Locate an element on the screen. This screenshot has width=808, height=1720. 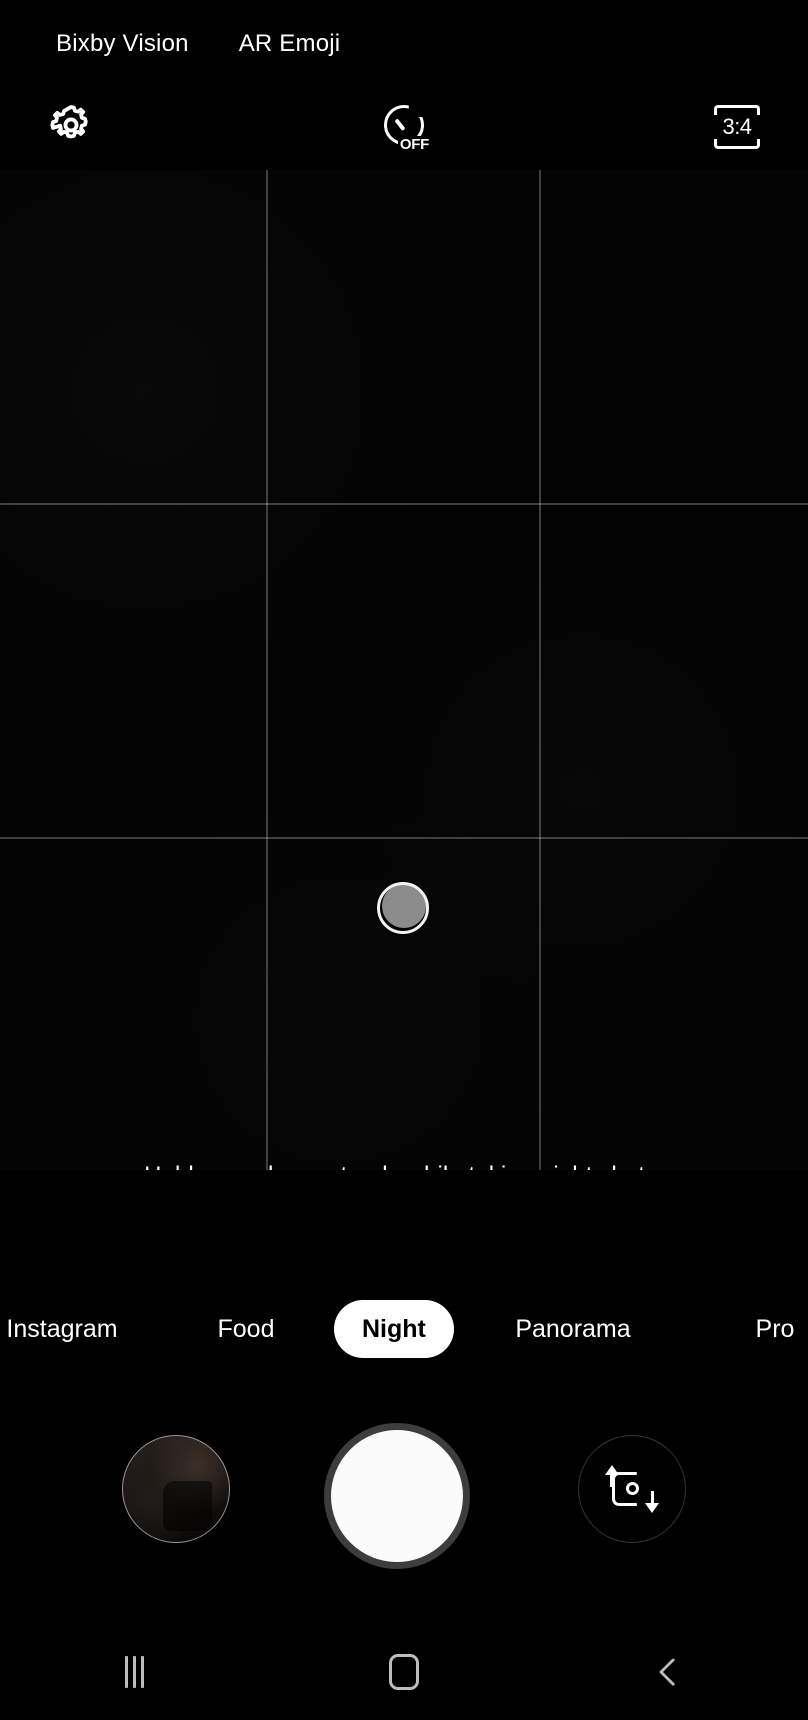
aspect-ratio-value: 3:4 is located at coordinates (737, 126).